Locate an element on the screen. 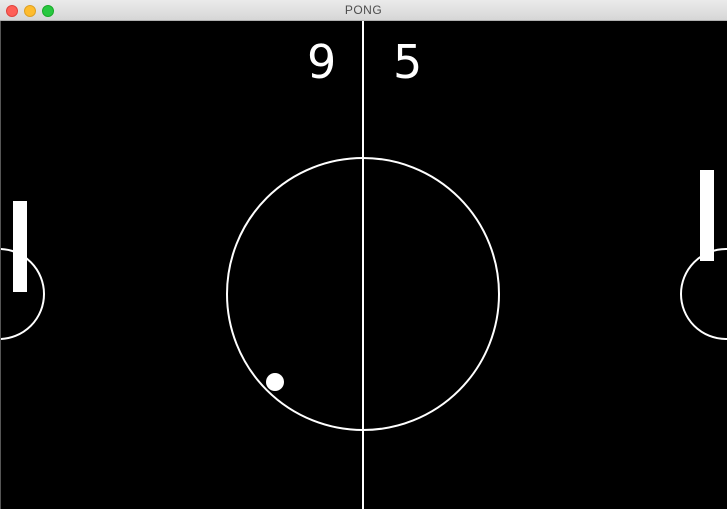 Image resolution: width=727 pixels, height=509 pixels. right-goal-arc is located at coordinates (703, 294).